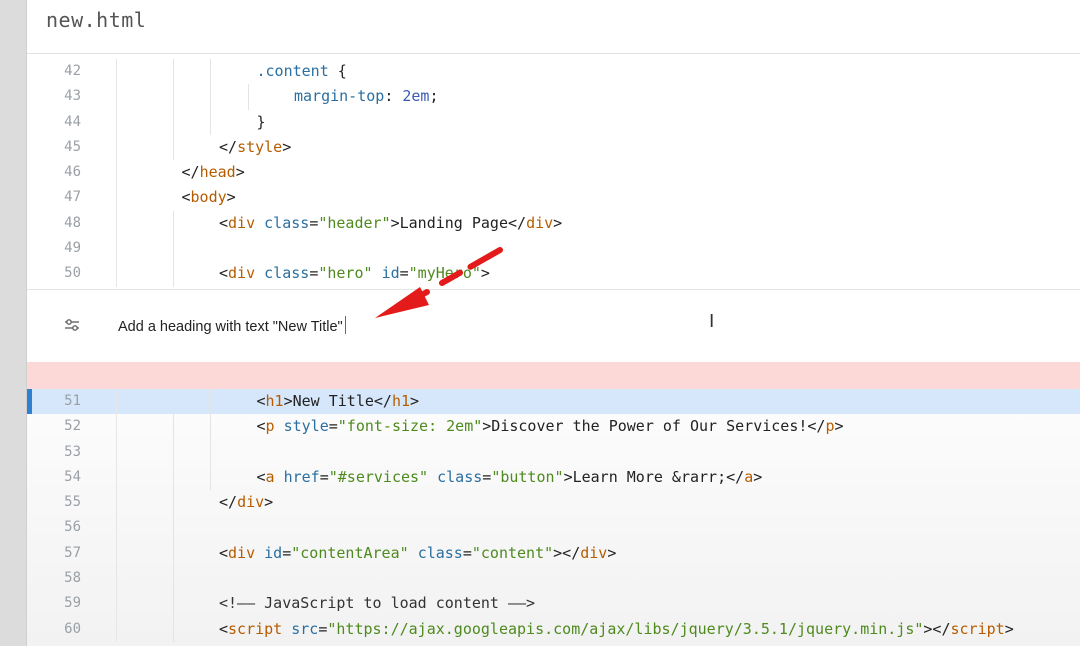 This screenshot has height=646, width=1080. What do you see at coordinates (232, 325) in the screenshot?
I see `prompt-input: Add a heading with text "New Title"` at bounding box center [232, 325].